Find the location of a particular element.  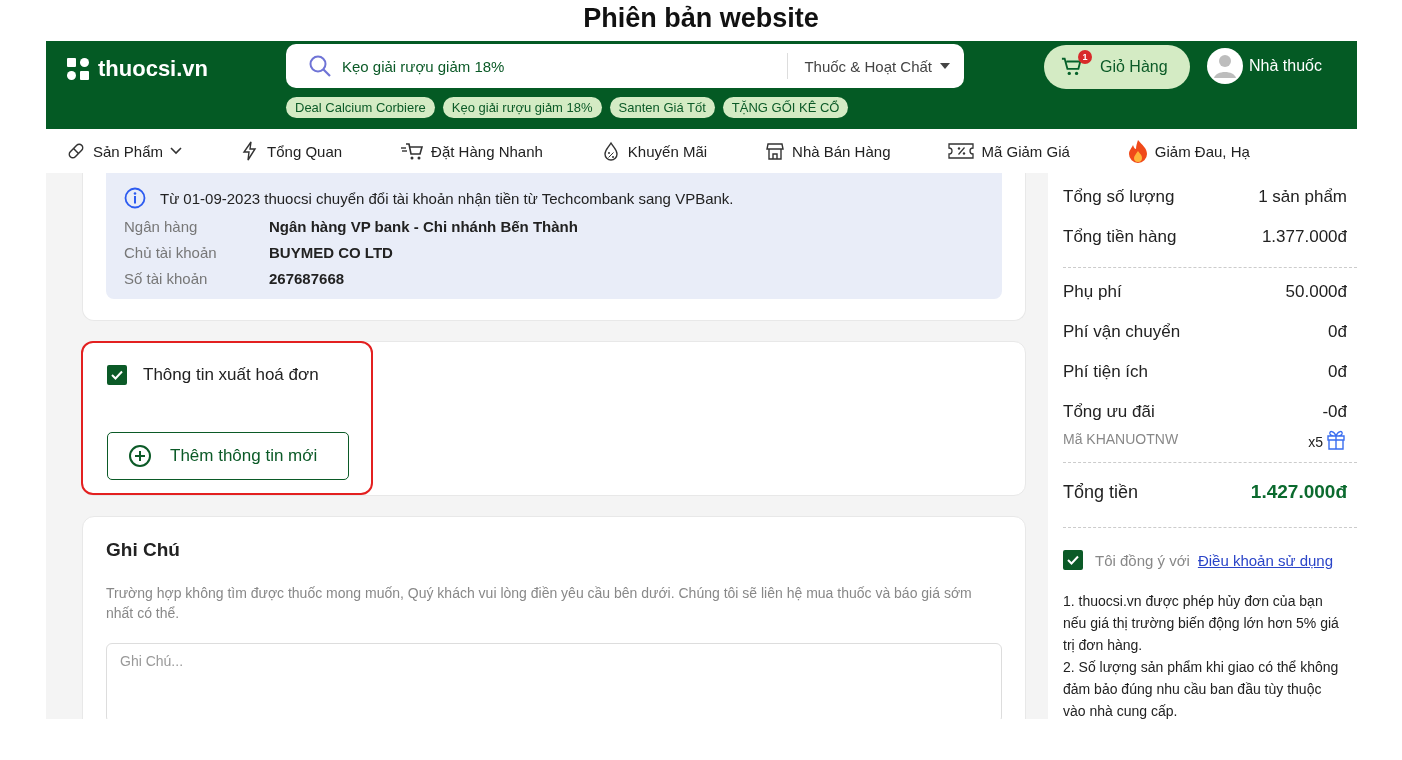

chevron-down-icon is located at coordinates (176, 151).